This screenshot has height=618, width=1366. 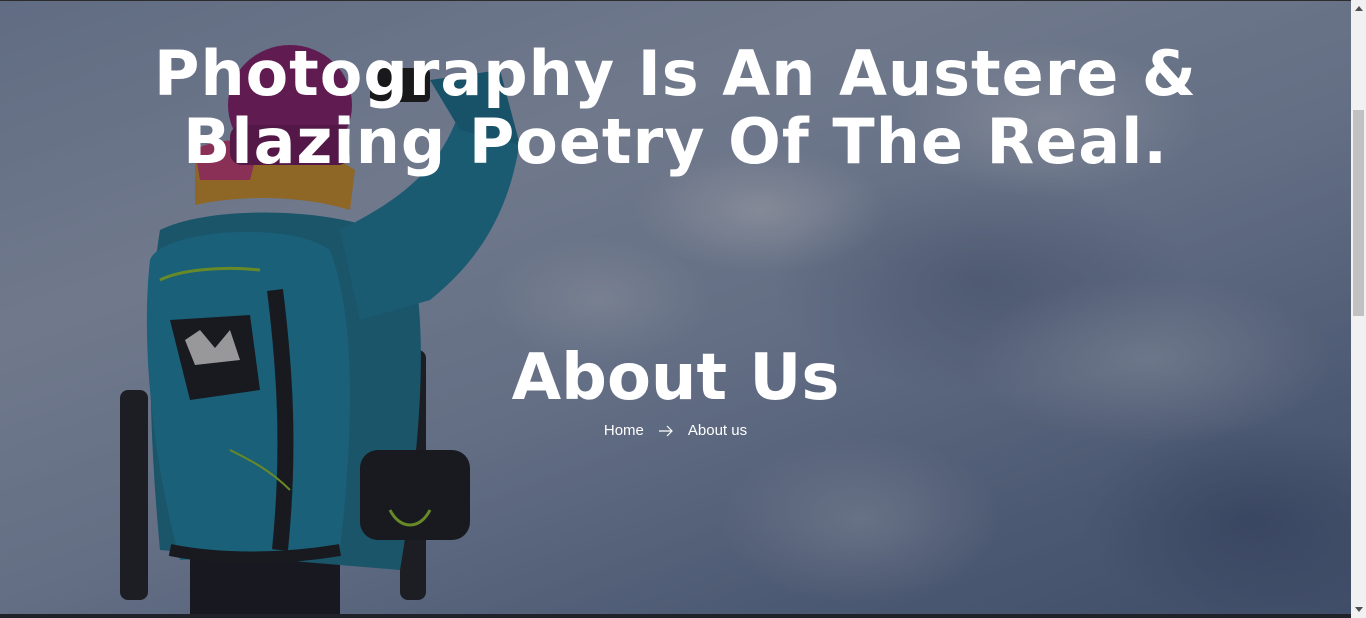 I want to click on vertical-scrollbar, so click(x=1358, y=309).